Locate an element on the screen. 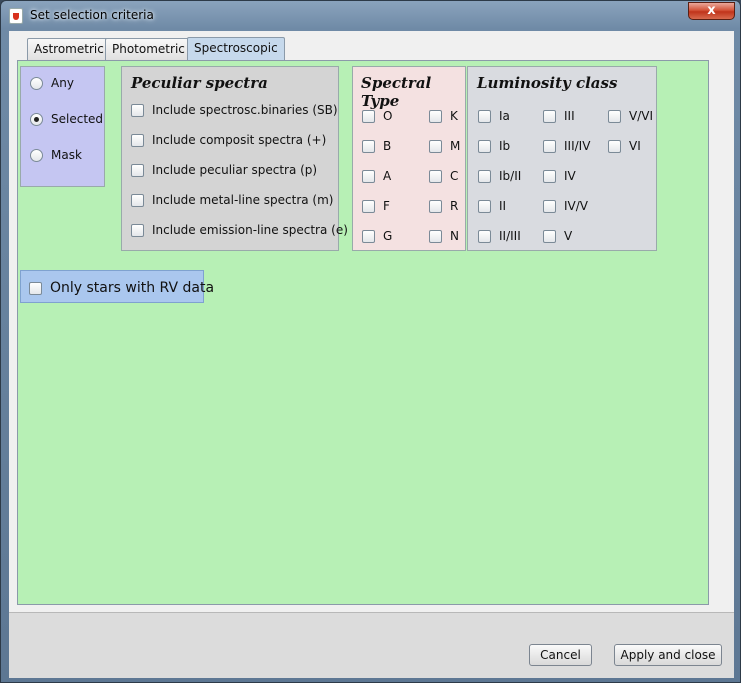  checkbox-emission-line: Include emission-line spectra (e) is located at coordinates (239, 230).